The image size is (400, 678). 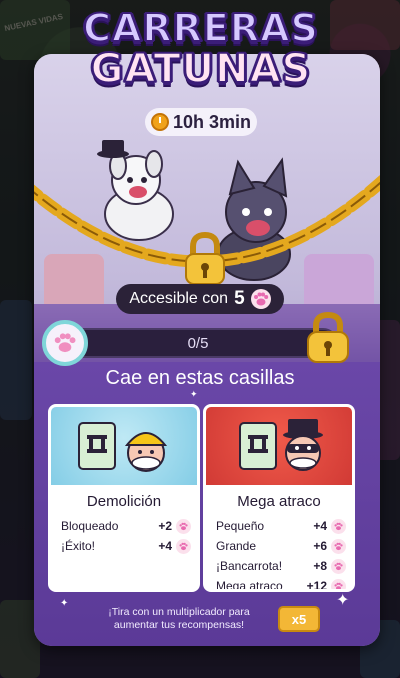 I want to click on reward-points: +2, so click(x=165, y=526).